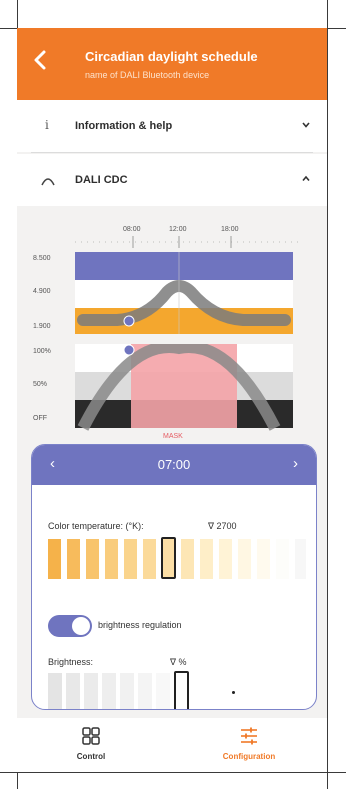 The height and width of the screenshot is (789, 346). What do you see at coordinates (70, 626) in the screenshot?
I see `brightness-regulation-toggle` at bounding box center [70, 626].